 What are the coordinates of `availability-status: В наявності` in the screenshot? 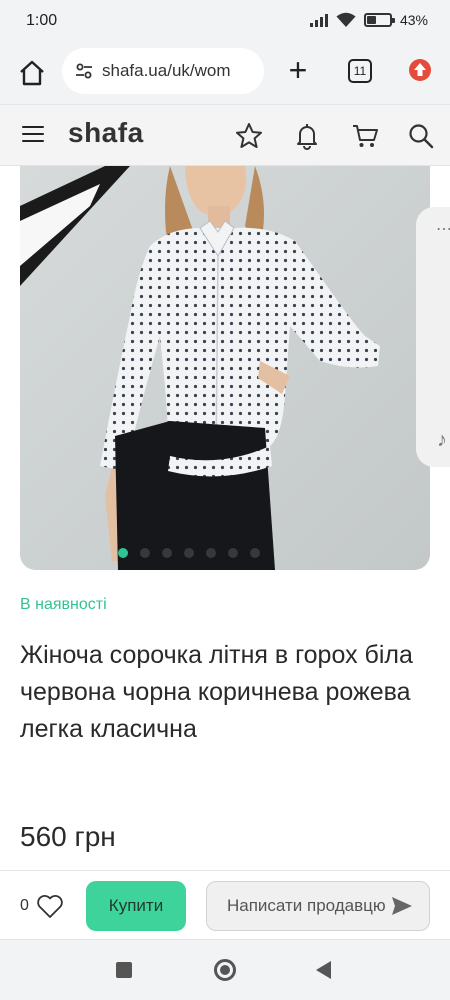 It's located at (63, 604).